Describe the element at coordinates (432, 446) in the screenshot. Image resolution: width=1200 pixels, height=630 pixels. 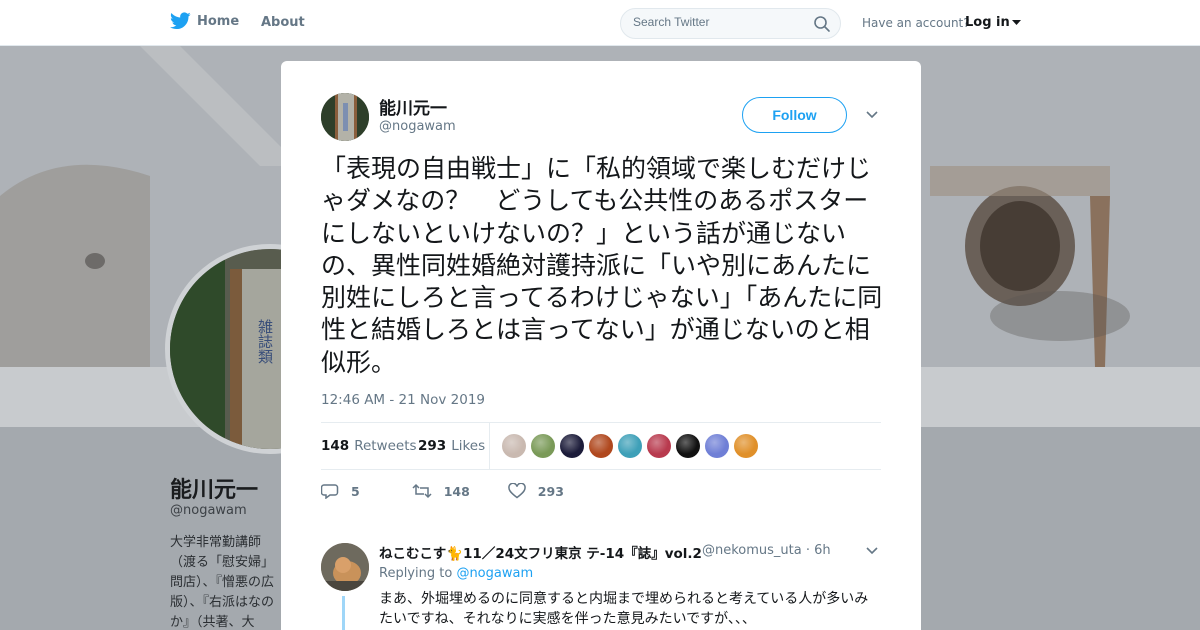
I see `likes-count: 293` at that location.